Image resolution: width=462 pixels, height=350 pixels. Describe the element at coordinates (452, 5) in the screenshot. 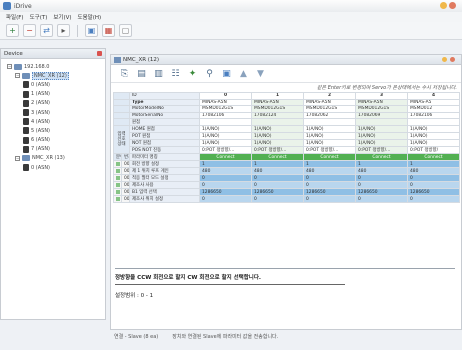

I see `close-icon` at that location.